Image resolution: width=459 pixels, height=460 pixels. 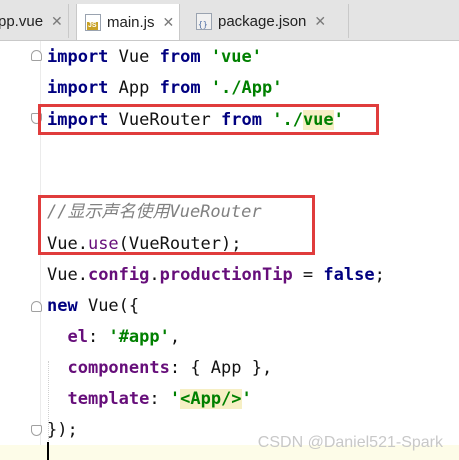 What do you see at coordinates (93, 22) in the screenshot?
I see `js-file-icon` at bounding box center [93, 22].